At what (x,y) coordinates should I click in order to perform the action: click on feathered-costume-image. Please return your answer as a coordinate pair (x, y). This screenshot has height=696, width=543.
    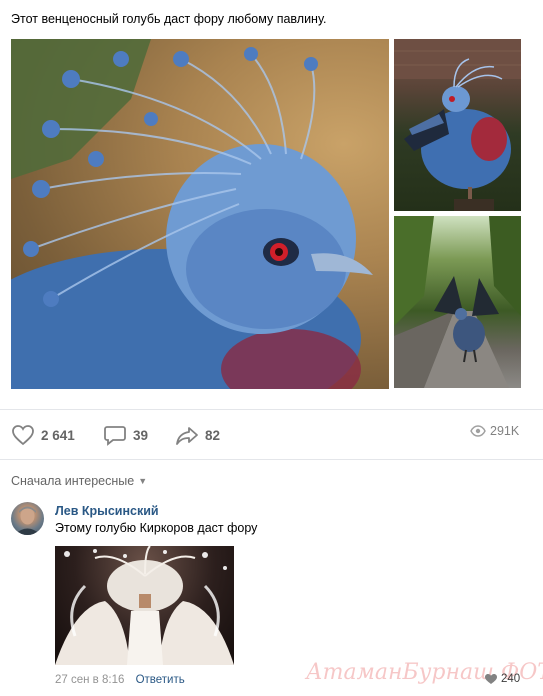
    Looking at the image, I should click on (144, 605).